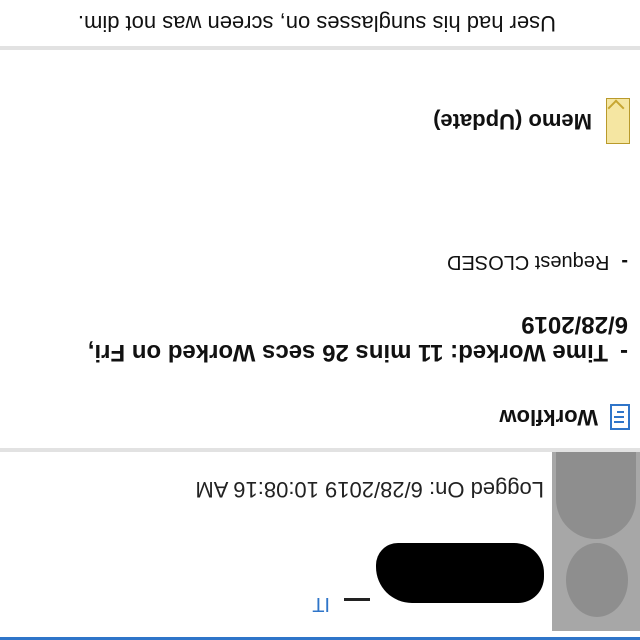  Describe the element at coordinates (620, 417) in the screenshot. I see `workflow-icon` at that location.